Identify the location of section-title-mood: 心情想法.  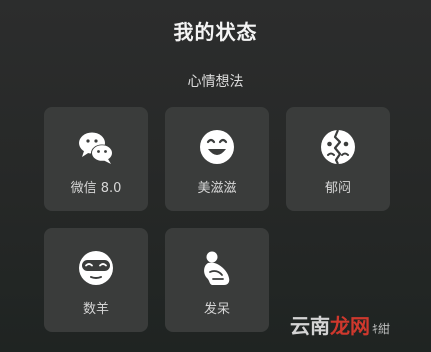
(215, 82).